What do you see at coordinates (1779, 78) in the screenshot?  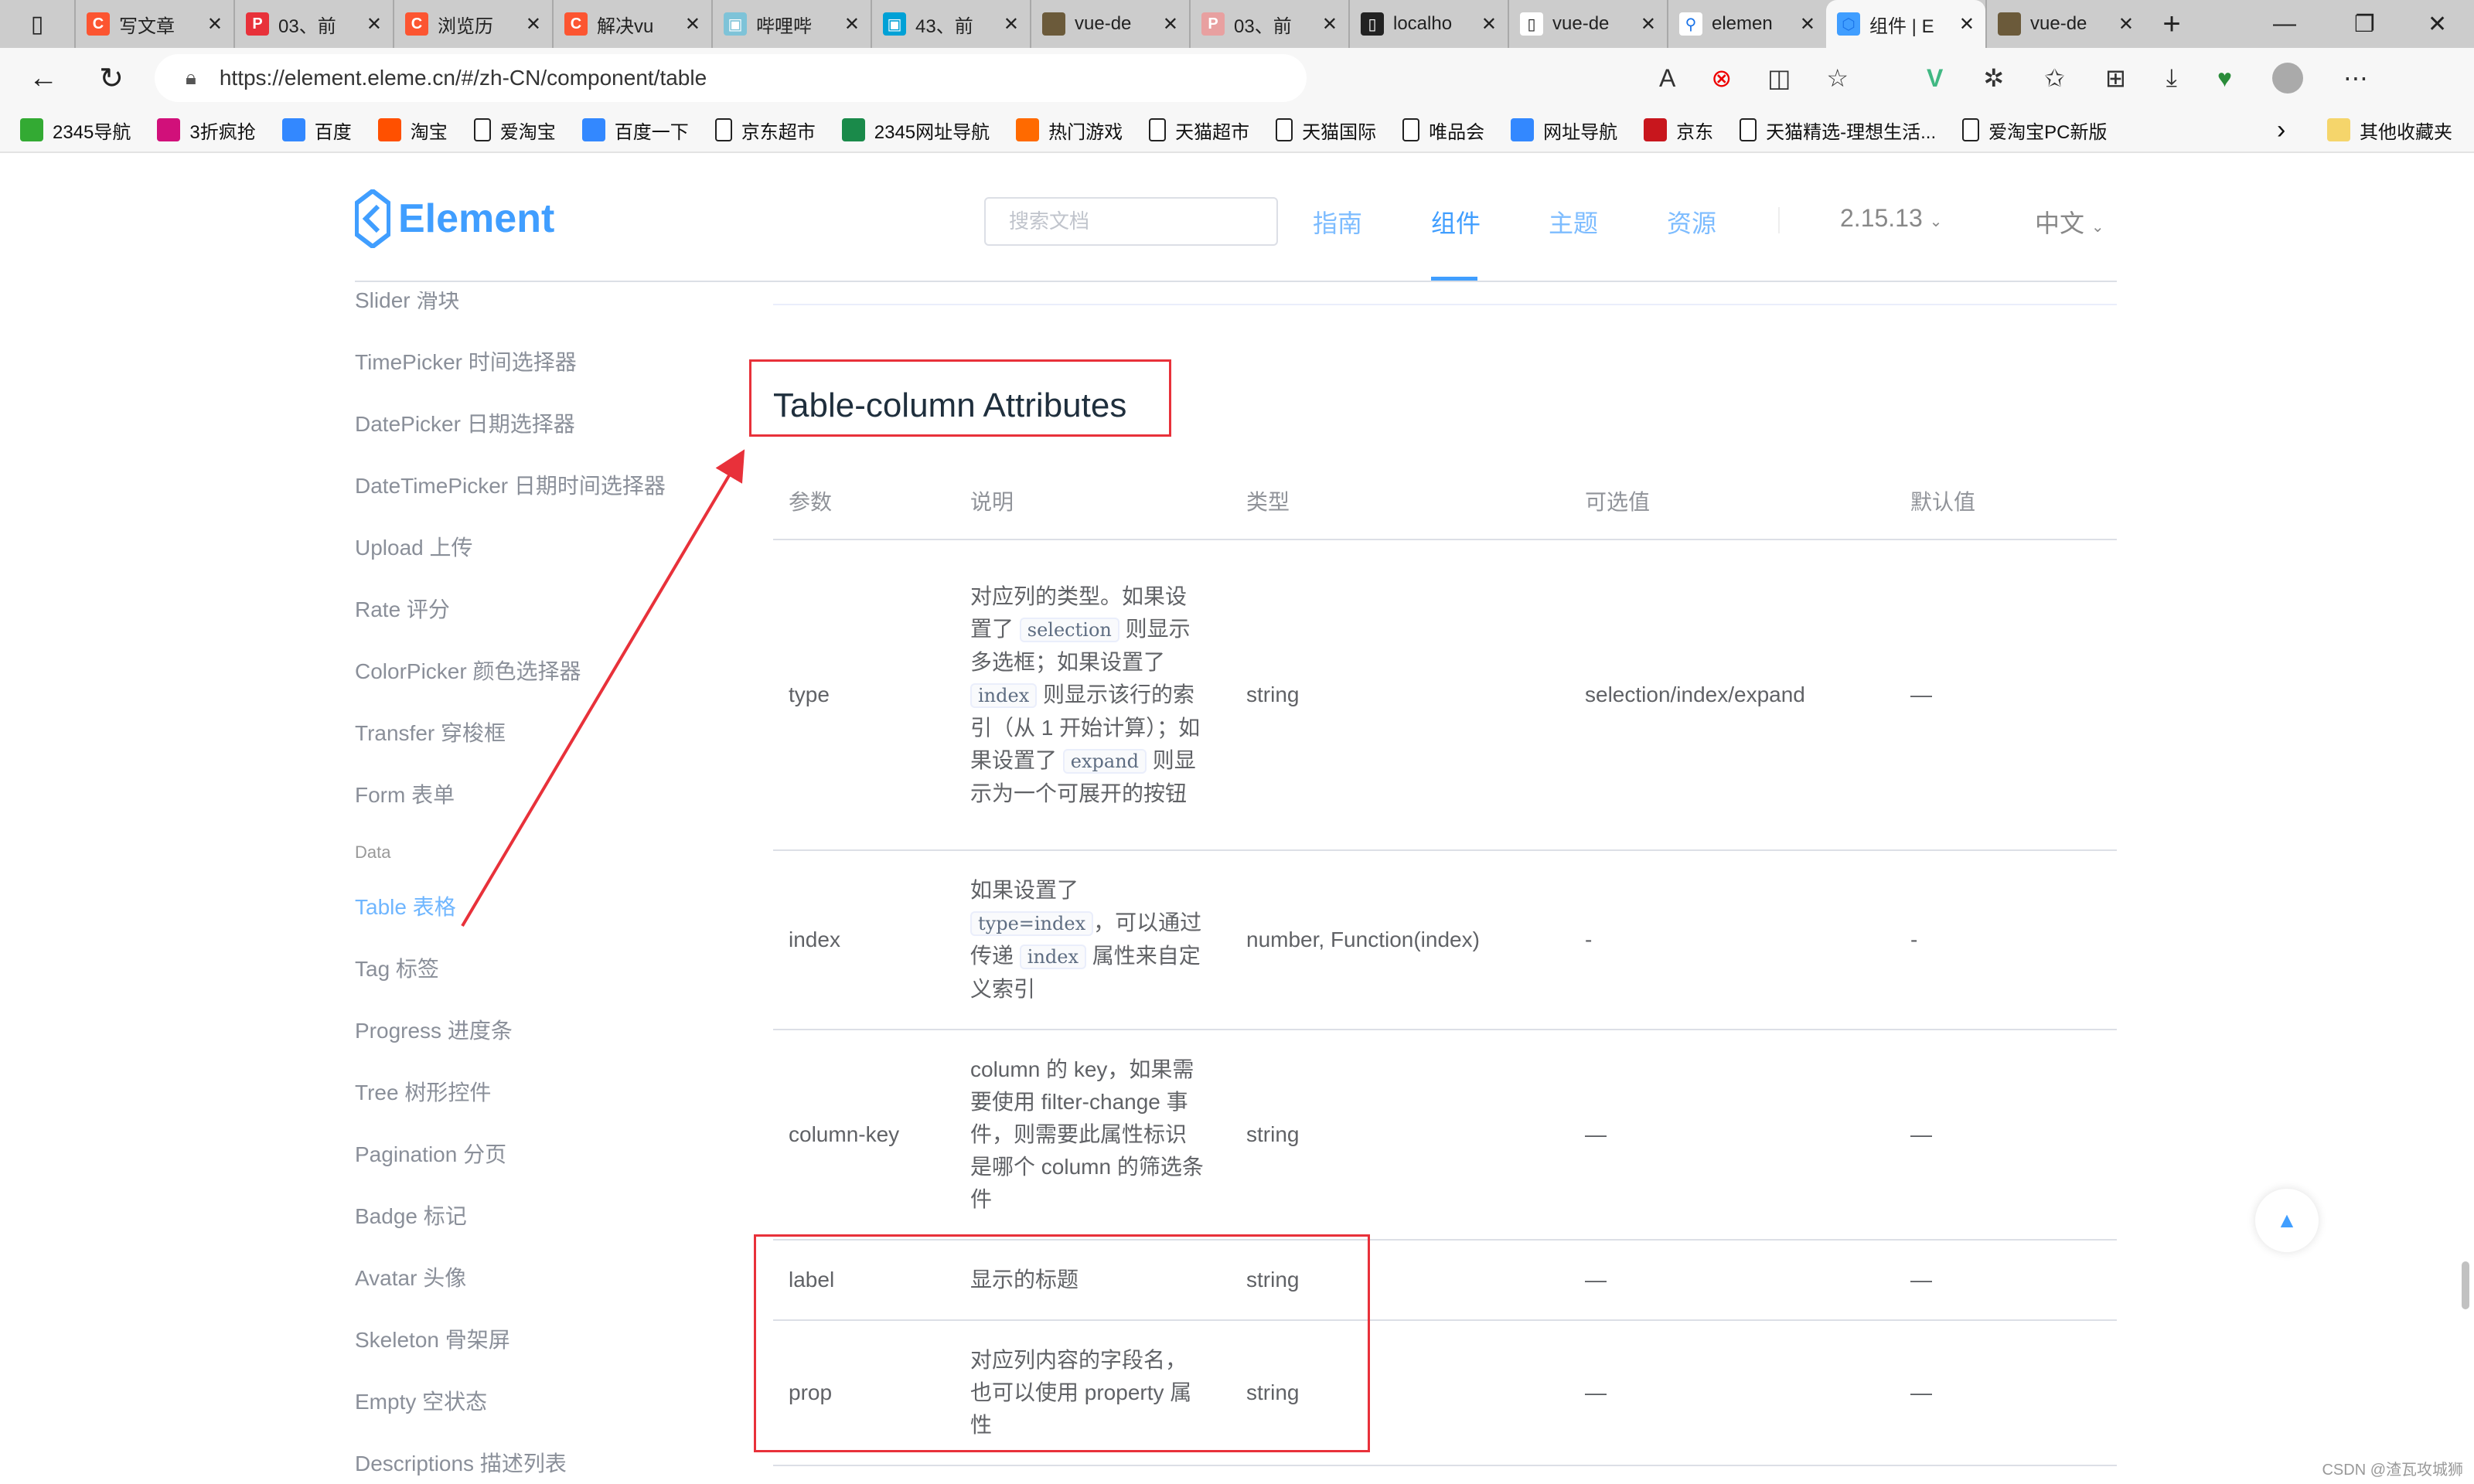 I see `split-screen-icon: ◫` at bounding box center [1779, 78].